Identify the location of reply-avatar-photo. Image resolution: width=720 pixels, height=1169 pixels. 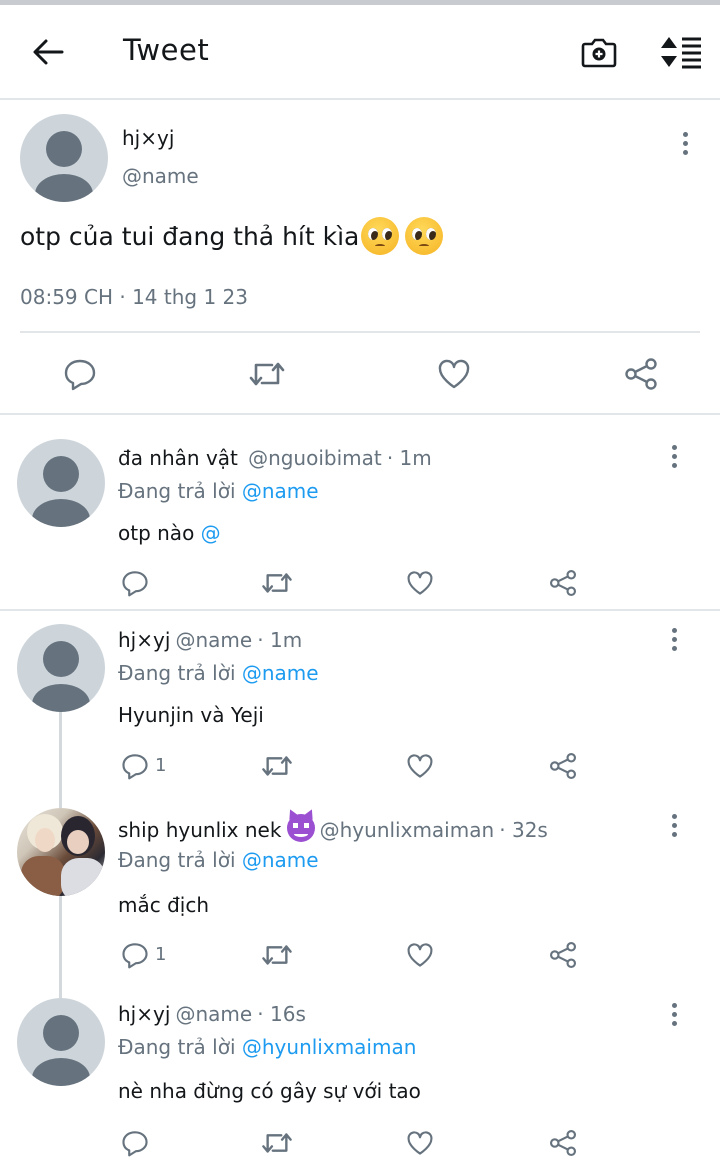
(61, 852).